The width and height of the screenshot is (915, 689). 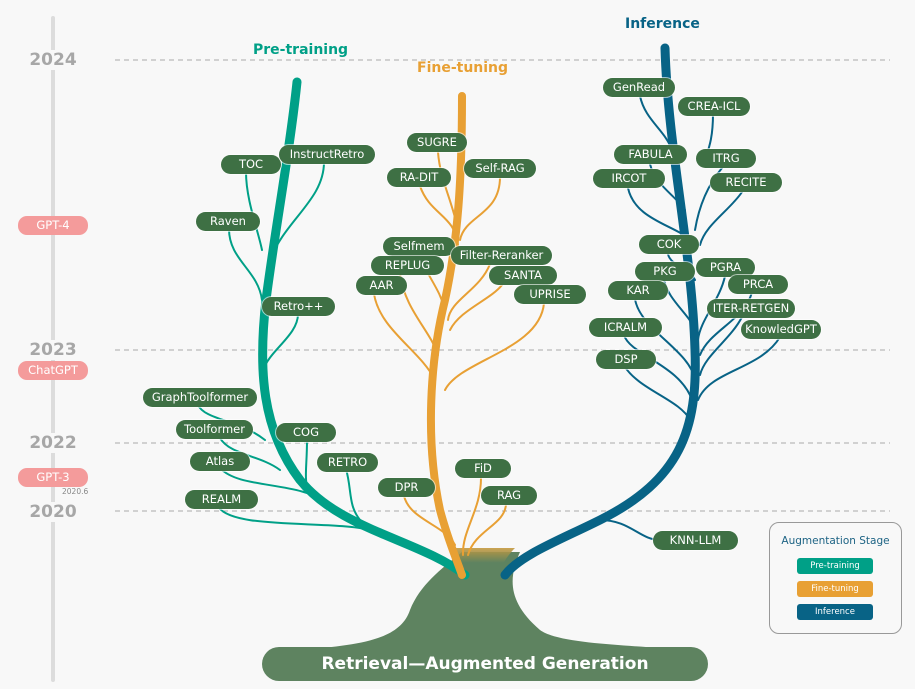 What do you see at coordinates (407, 265) in the screenshot?
I see `node-replug: REPLUG` at bounding box center [407, 265].